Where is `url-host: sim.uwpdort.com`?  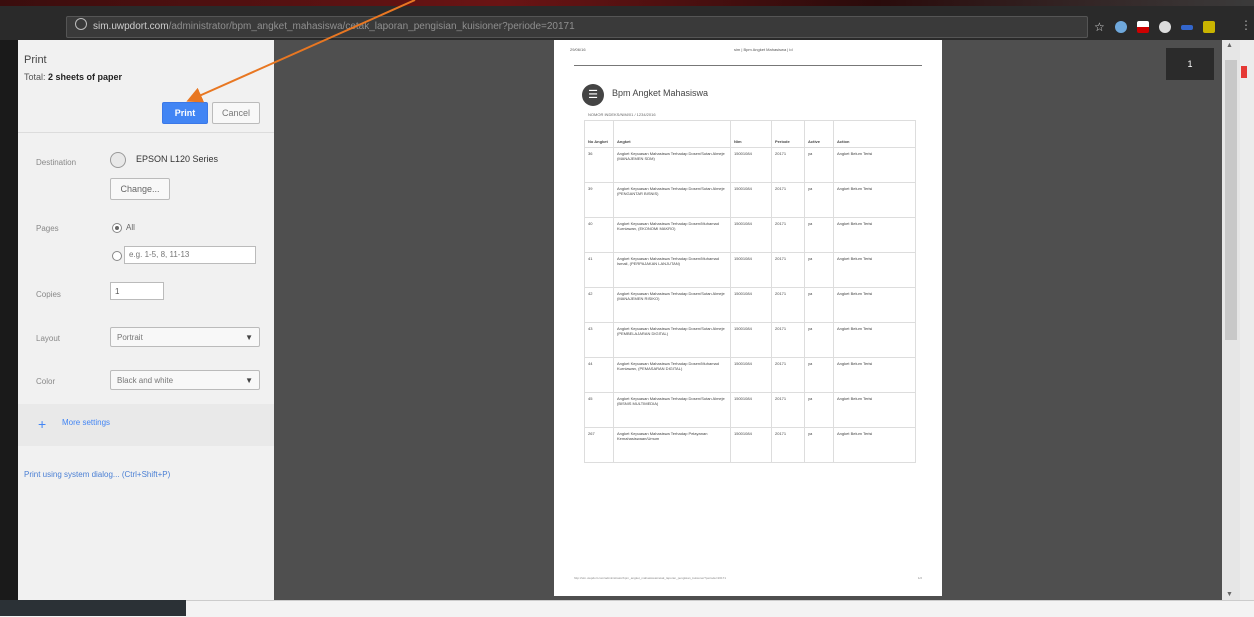
url-host: sim.uwpdort.com is located at coordinates (131, 26).